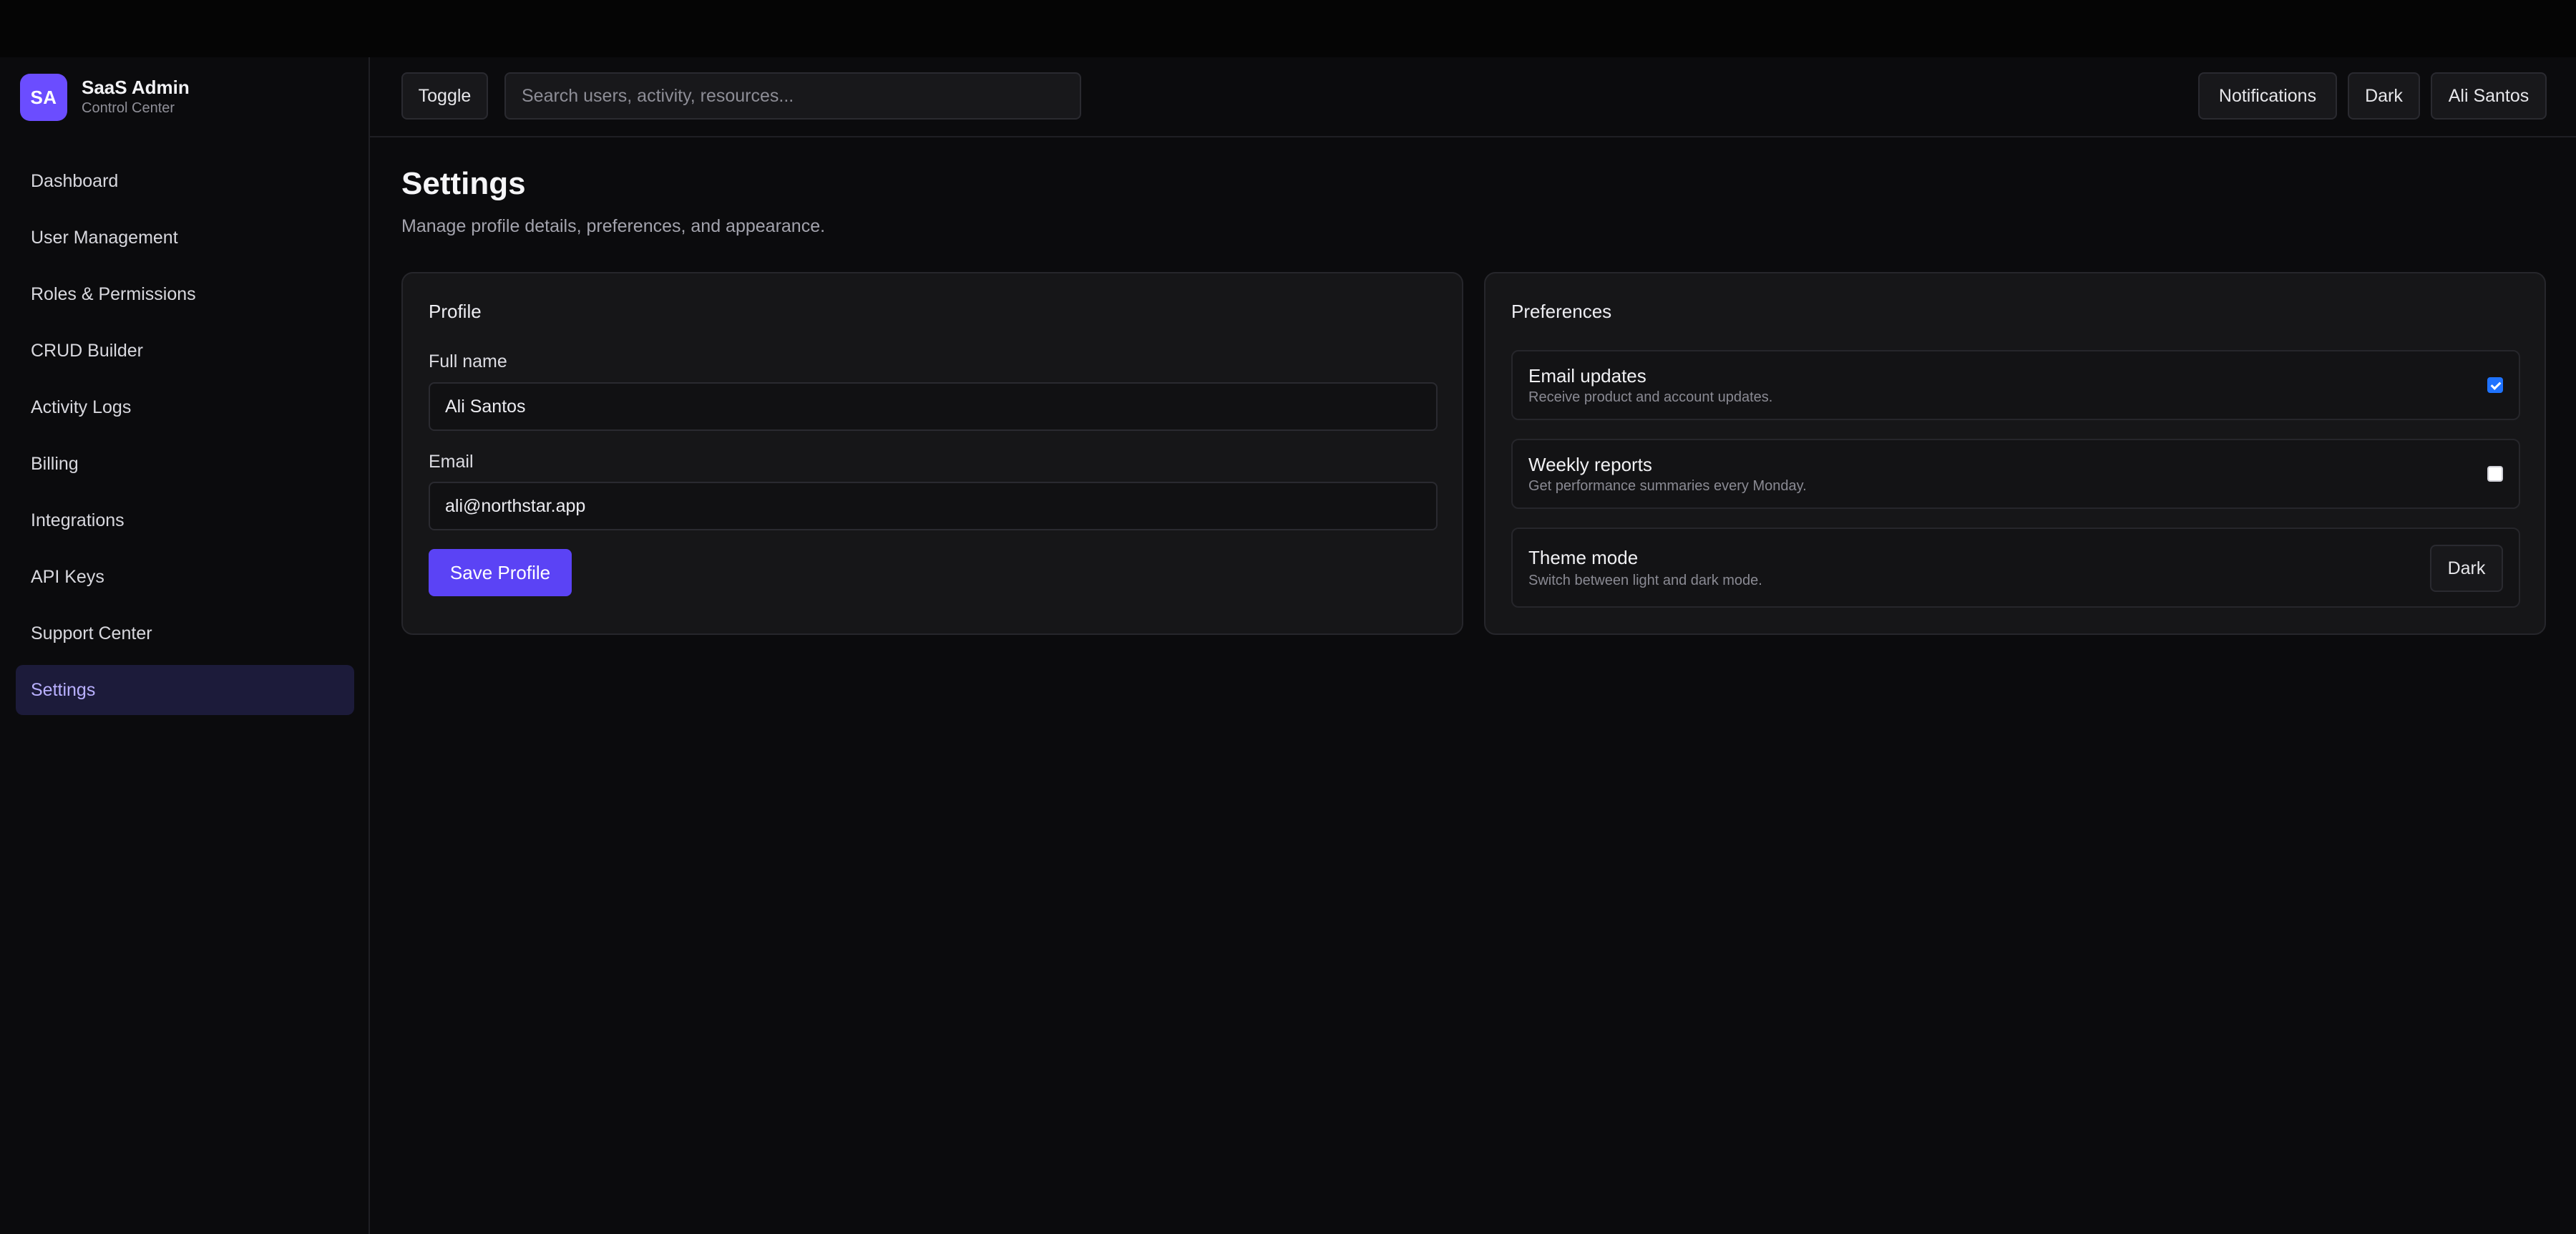 This screenshot has width=2576, height=1234. What do you see at coordinates (185, 294) in the screenshot?
I see `sidebar-item-roles-permissions: Roles & Permissions` at bounding box center [185, 294].